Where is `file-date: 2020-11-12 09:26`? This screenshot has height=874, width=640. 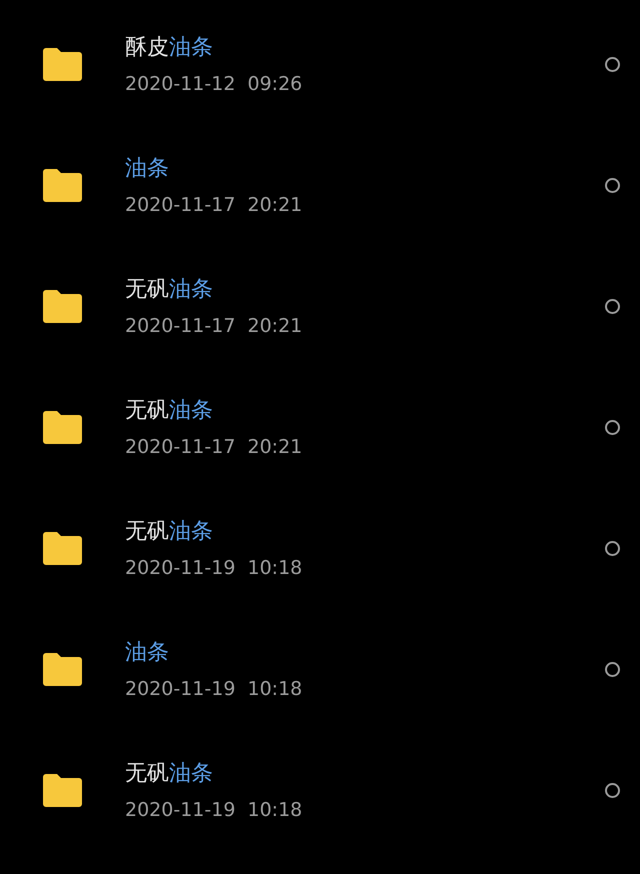
file-date: 2020-11-12 09:26 is located at coordinates (214, 84).